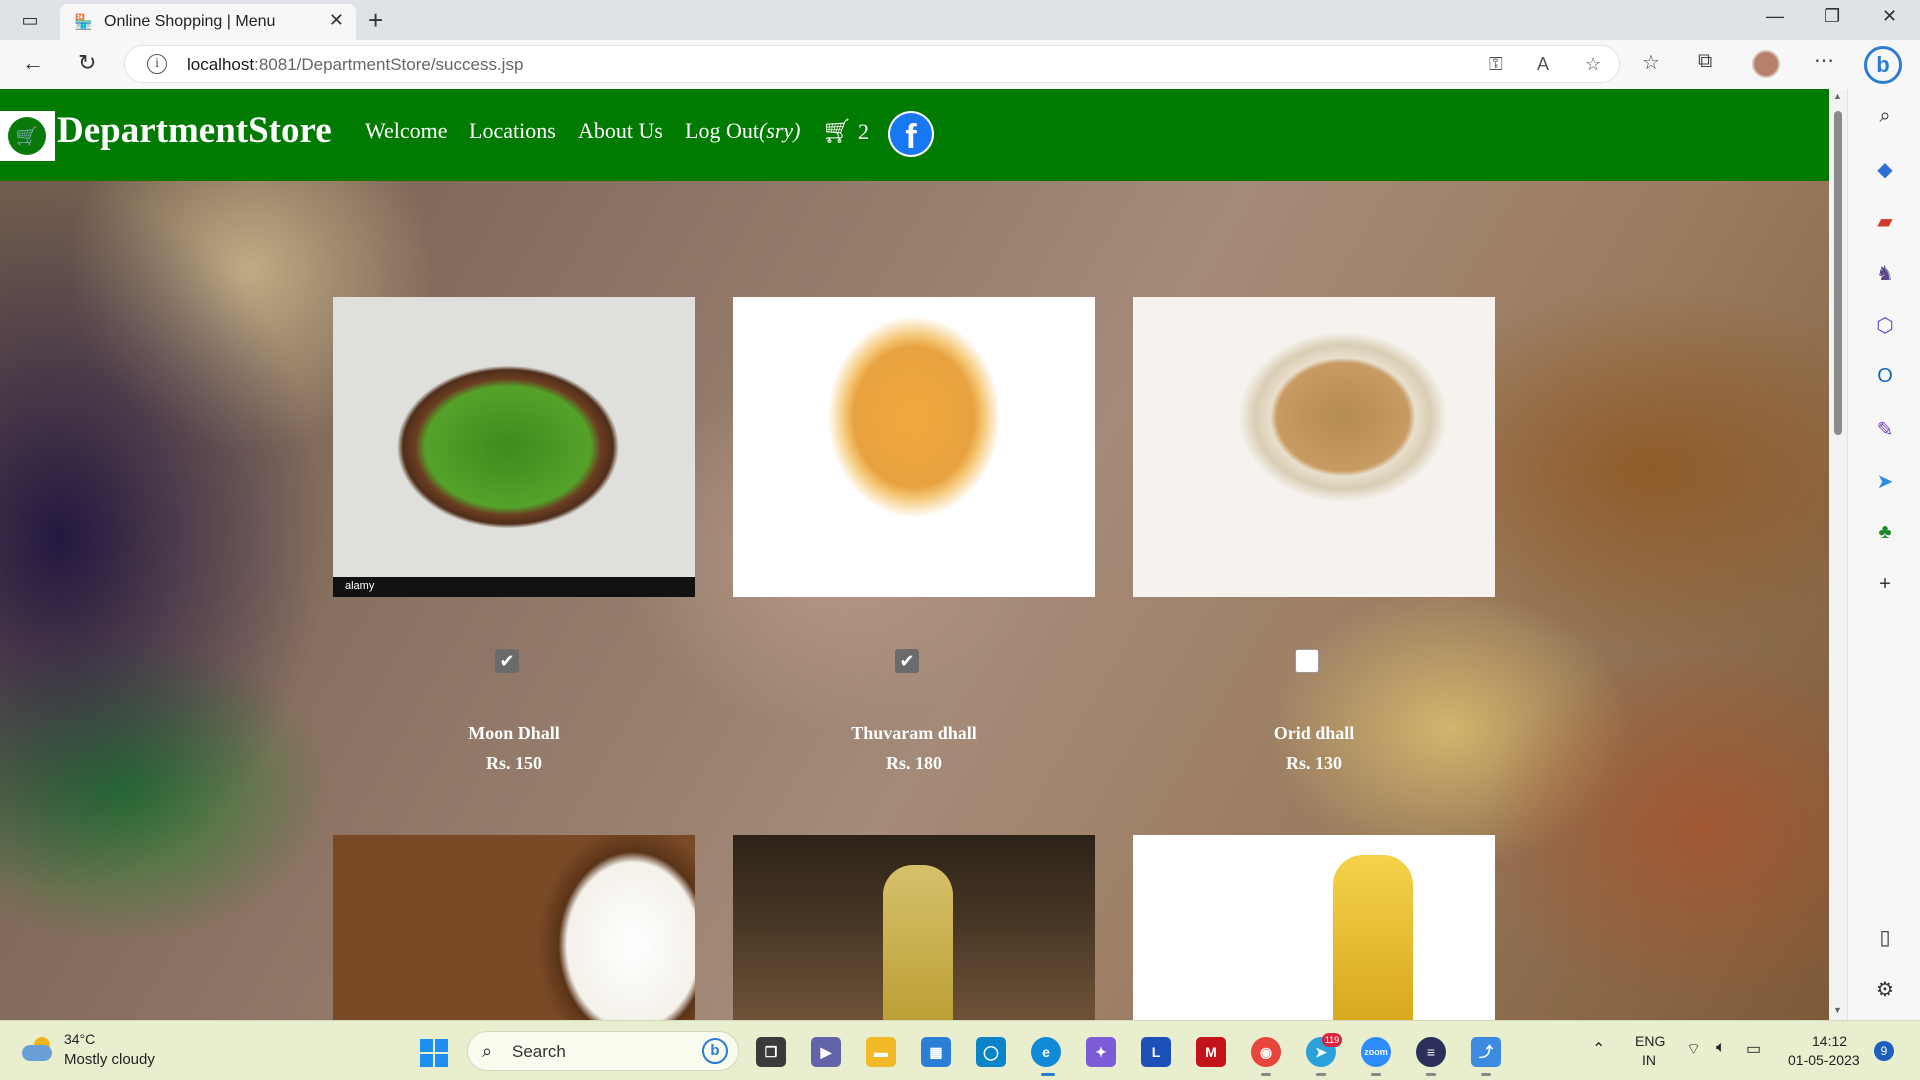  What do you see at coordinates (1649, 1060) in the screenshot?
I see `language-region: IN` at bounding box center [1649, 1060].